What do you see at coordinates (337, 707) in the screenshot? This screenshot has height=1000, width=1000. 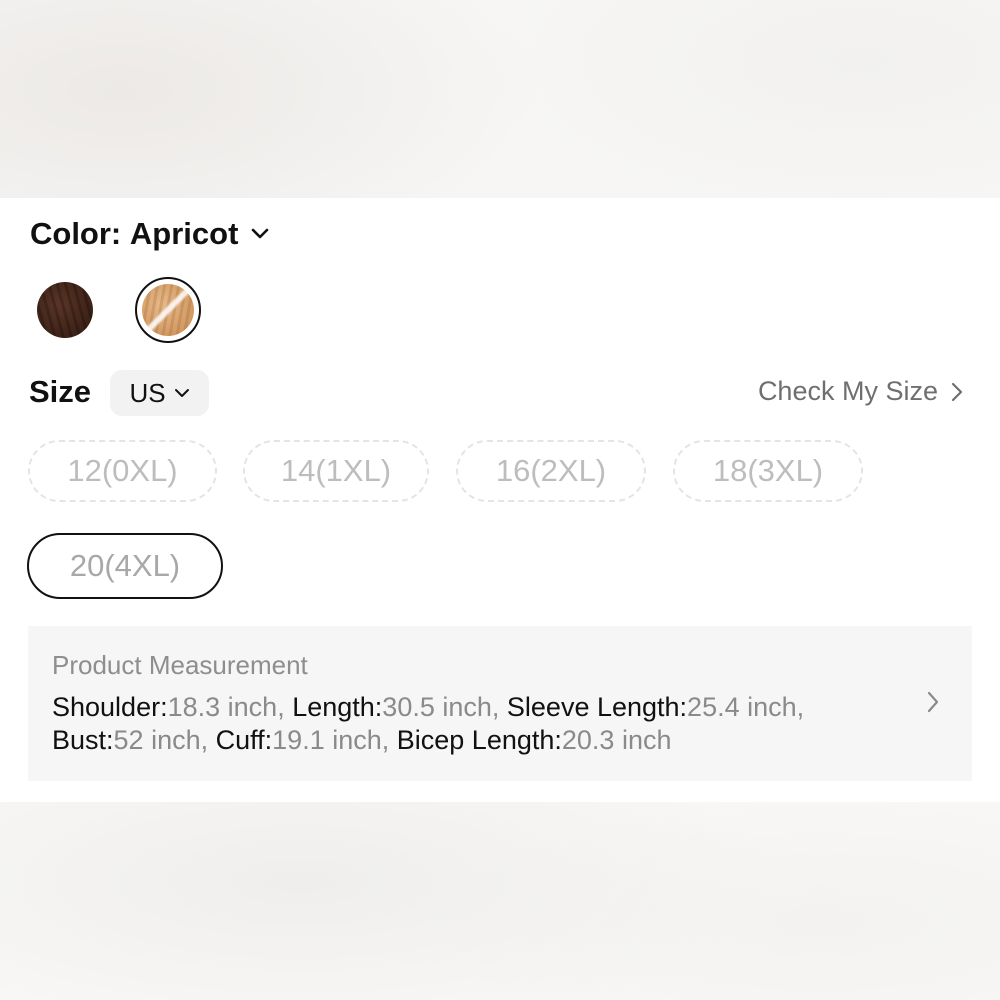 I see `measurement-key: Length:` at bounding box center [337, 707].